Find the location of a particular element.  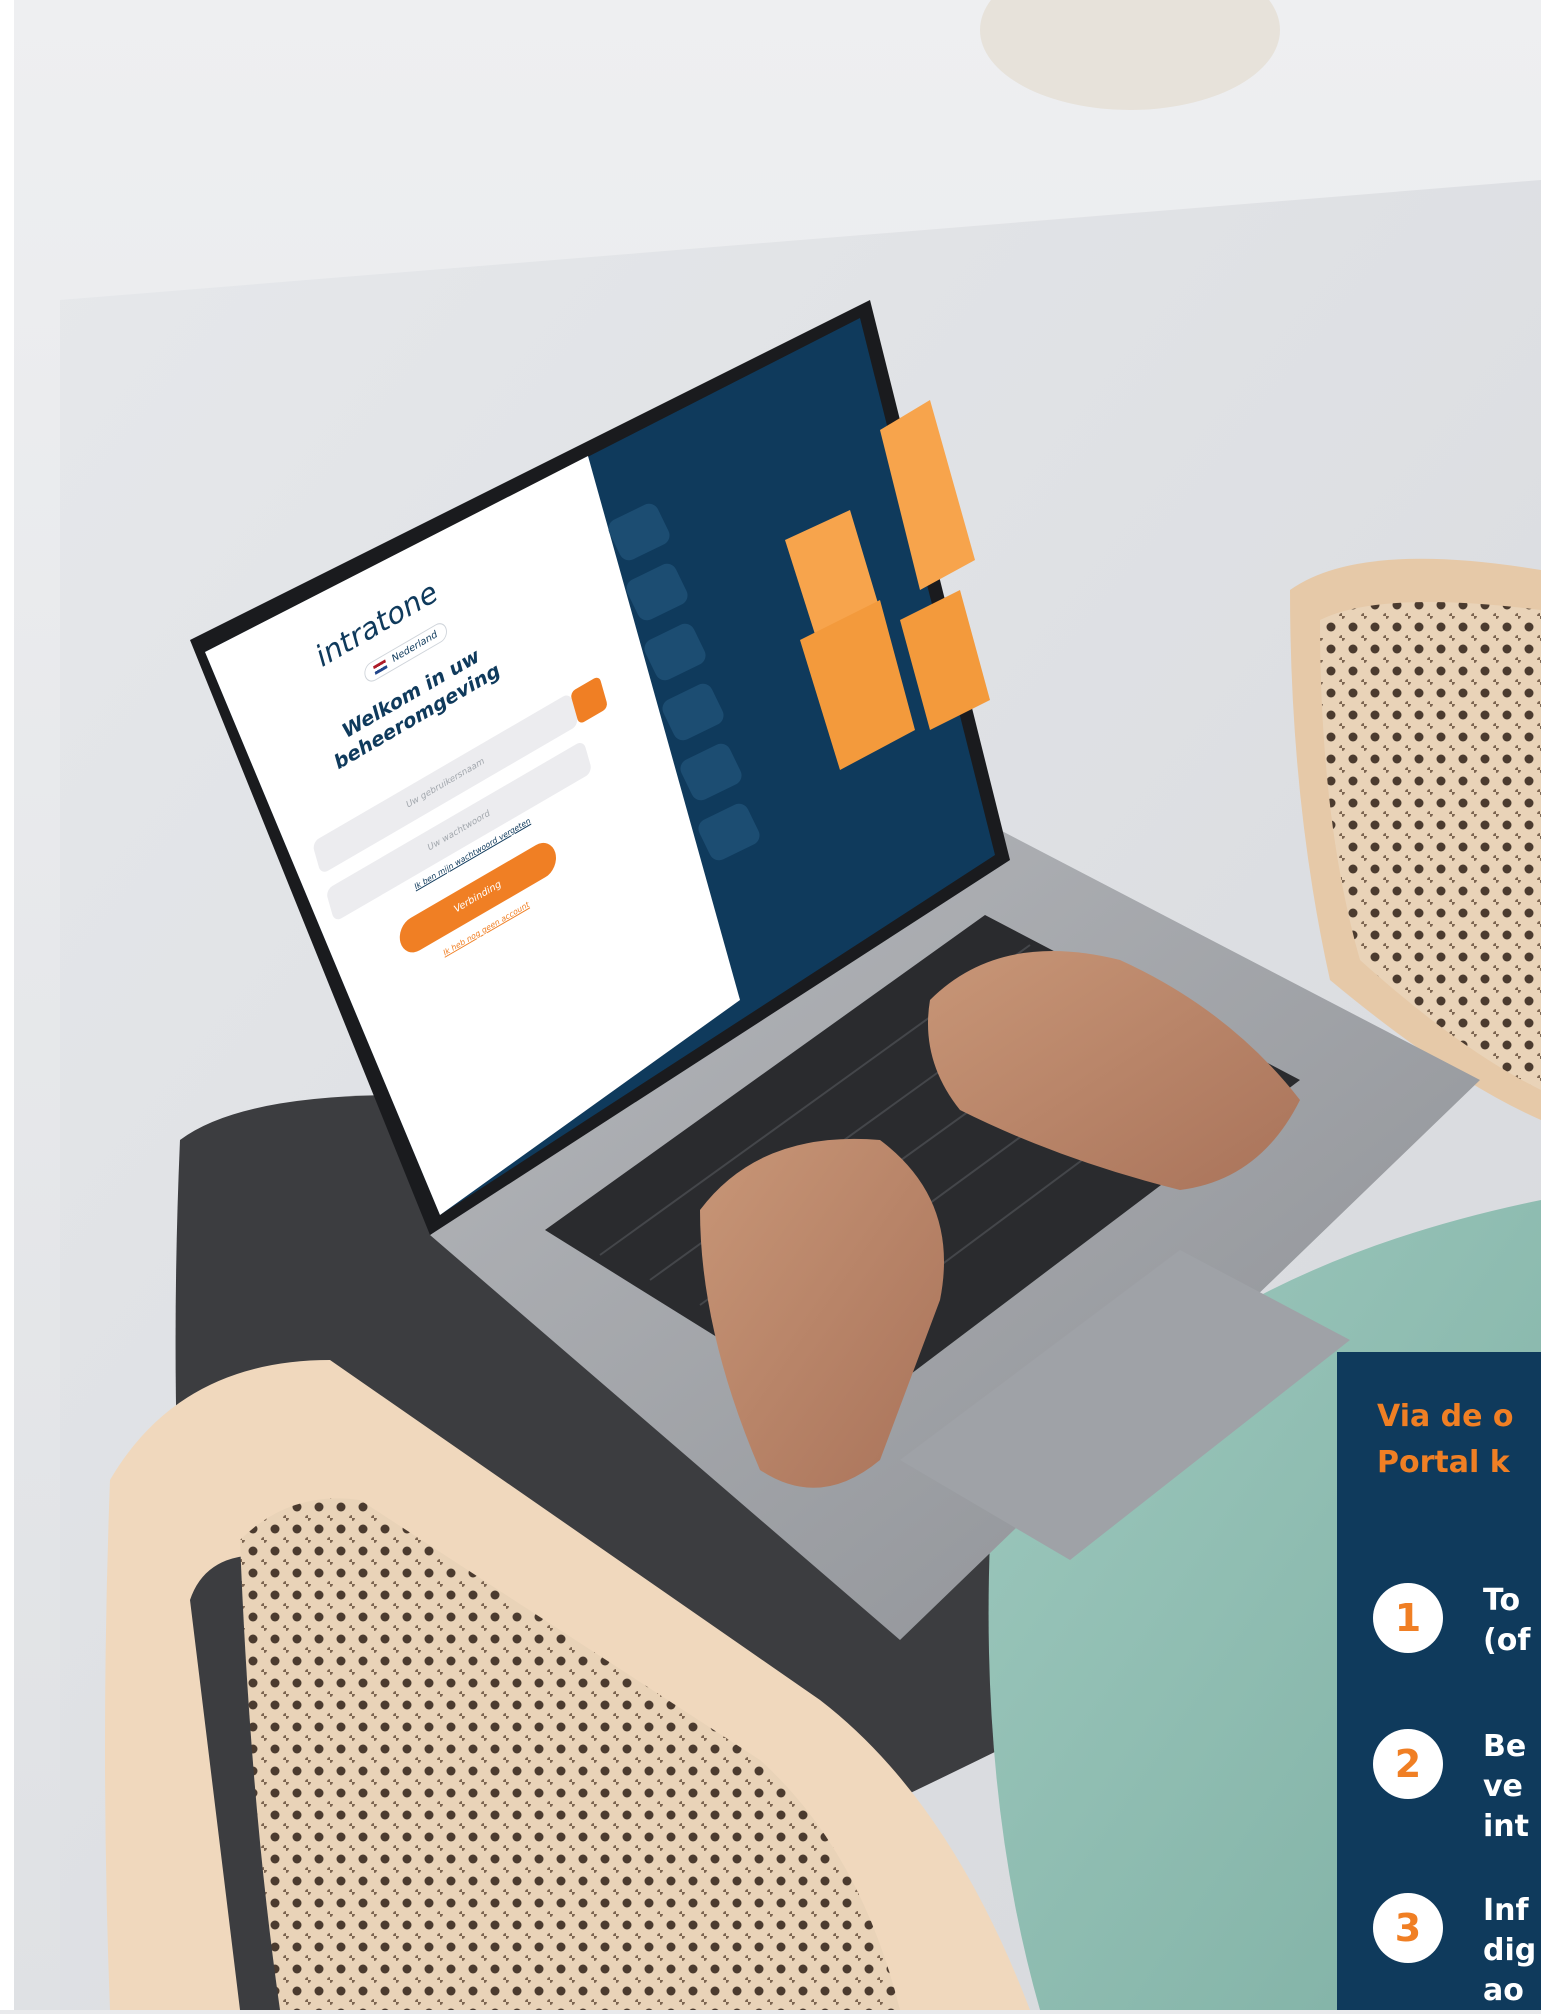

page-margin is located at coordinates (7, 1005).